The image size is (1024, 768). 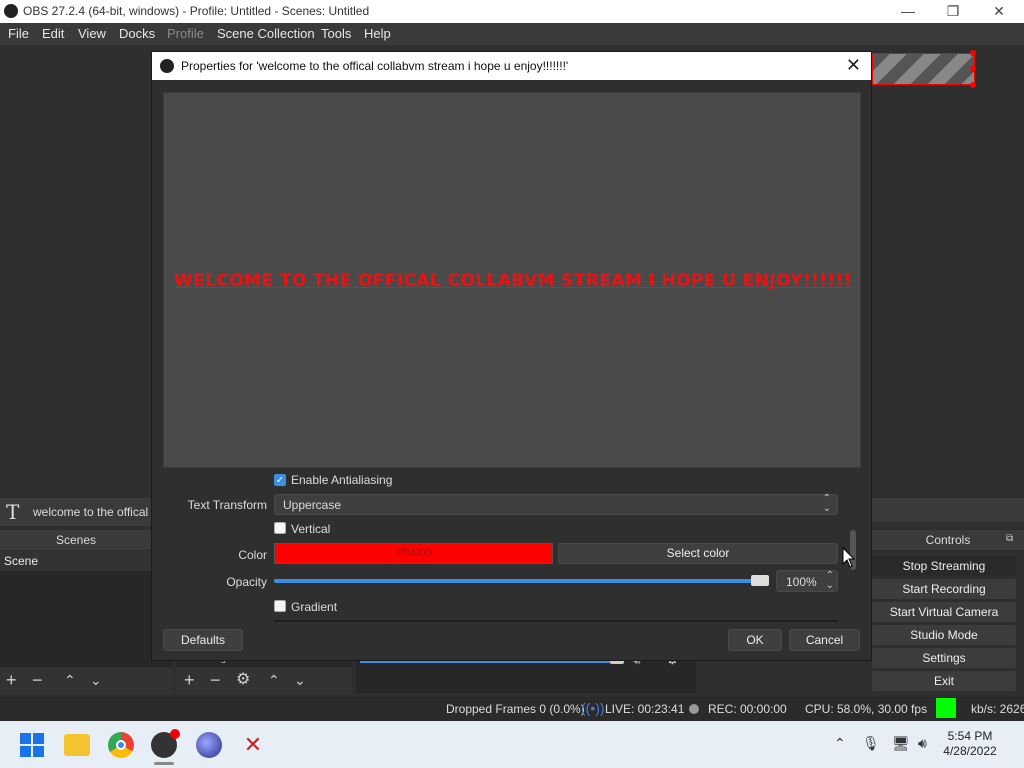 What do you see at coordinates (266, 33) in the screenshot?
I see `menu-scene-collection: Scene Collection` at bounding box center [266, 33].